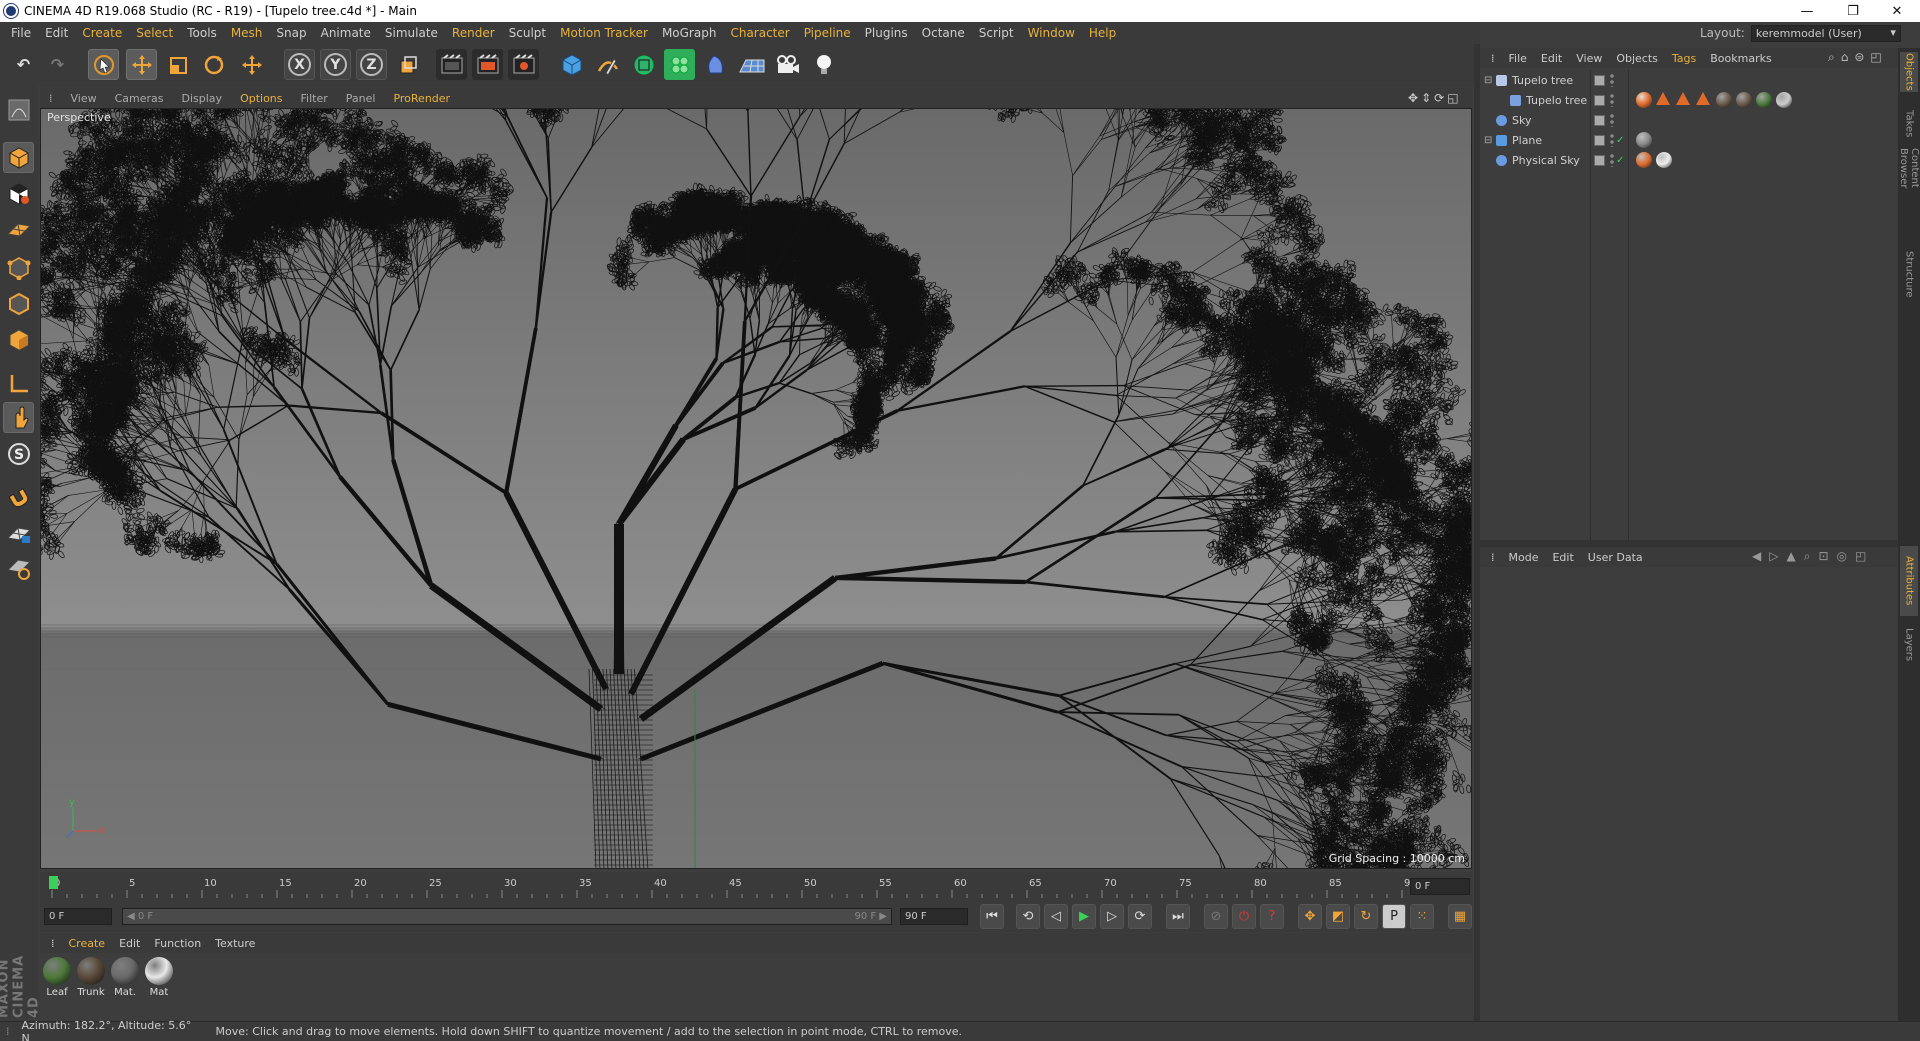 Image resolution: width=1920 pixels, height=1041 pixels. Describe the element at coordinates (1439, 98) in the screenshot. I see `orbit-icon: ⟳` at that location.